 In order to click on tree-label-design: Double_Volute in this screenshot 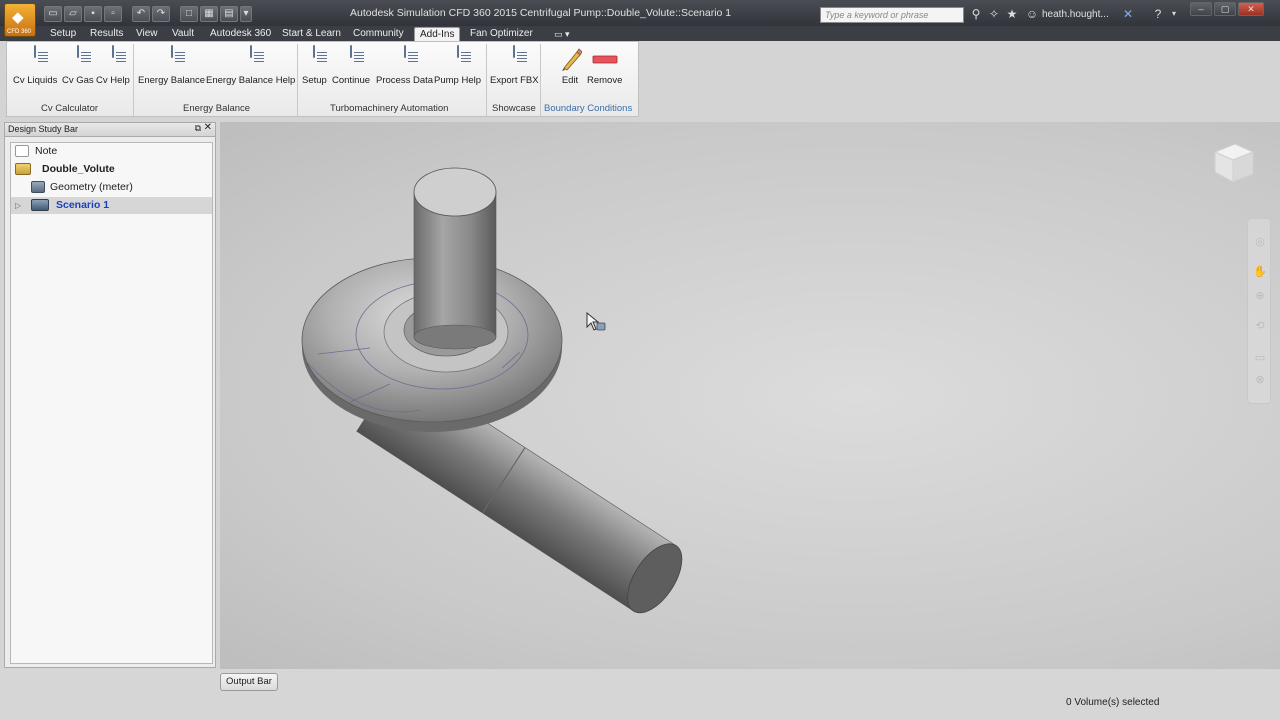, I will do `click(78, 169)`.